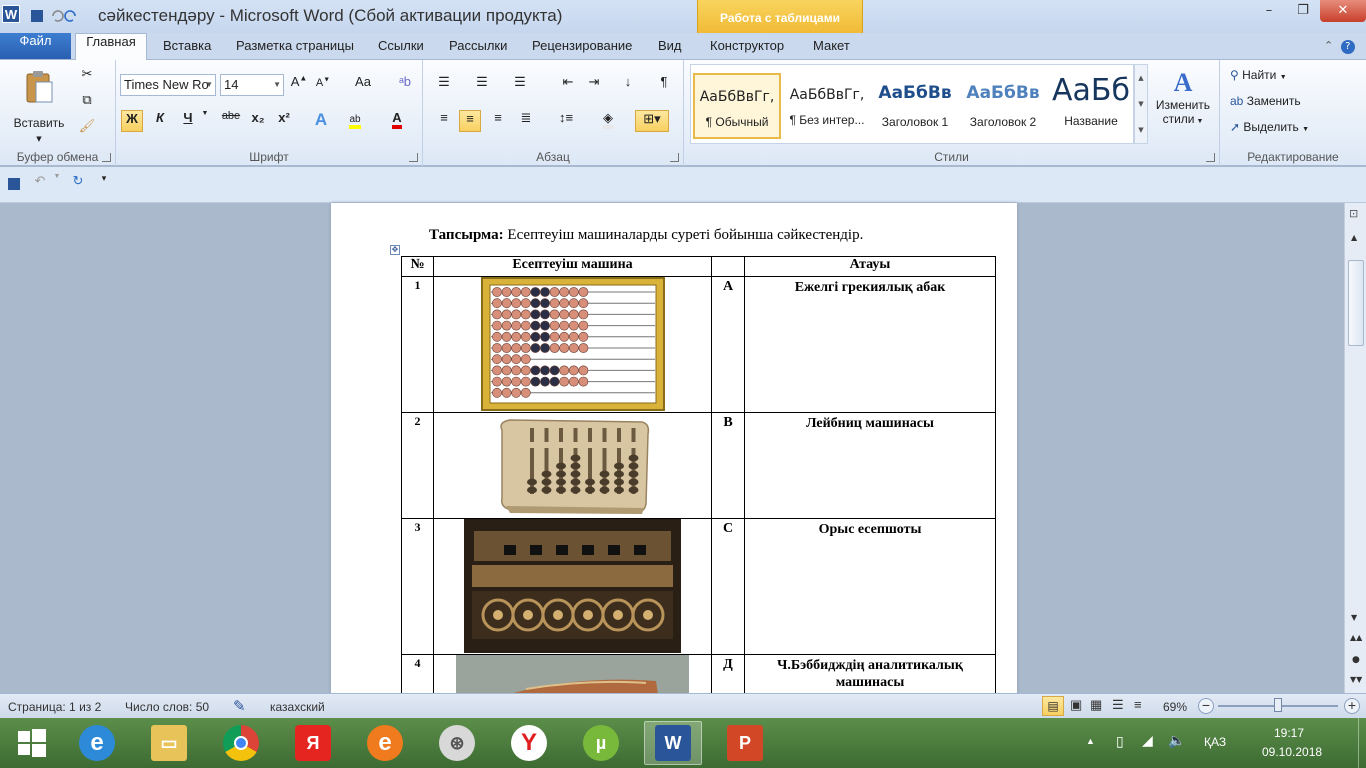 The image size is (1366, 768). I want to click on numbering-button: ☰, so click(482, 85).